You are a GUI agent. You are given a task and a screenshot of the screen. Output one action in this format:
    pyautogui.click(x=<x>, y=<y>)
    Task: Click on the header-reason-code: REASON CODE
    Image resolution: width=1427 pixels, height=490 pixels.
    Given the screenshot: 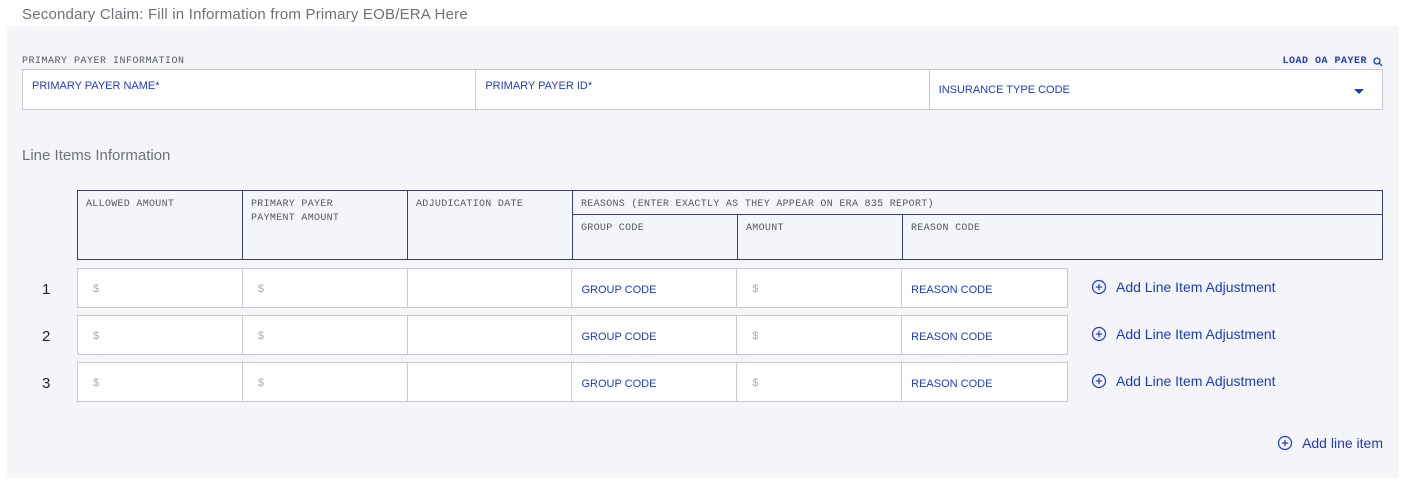 What is the action you would take?
    pyautogui.click(x=946, y=228)
    